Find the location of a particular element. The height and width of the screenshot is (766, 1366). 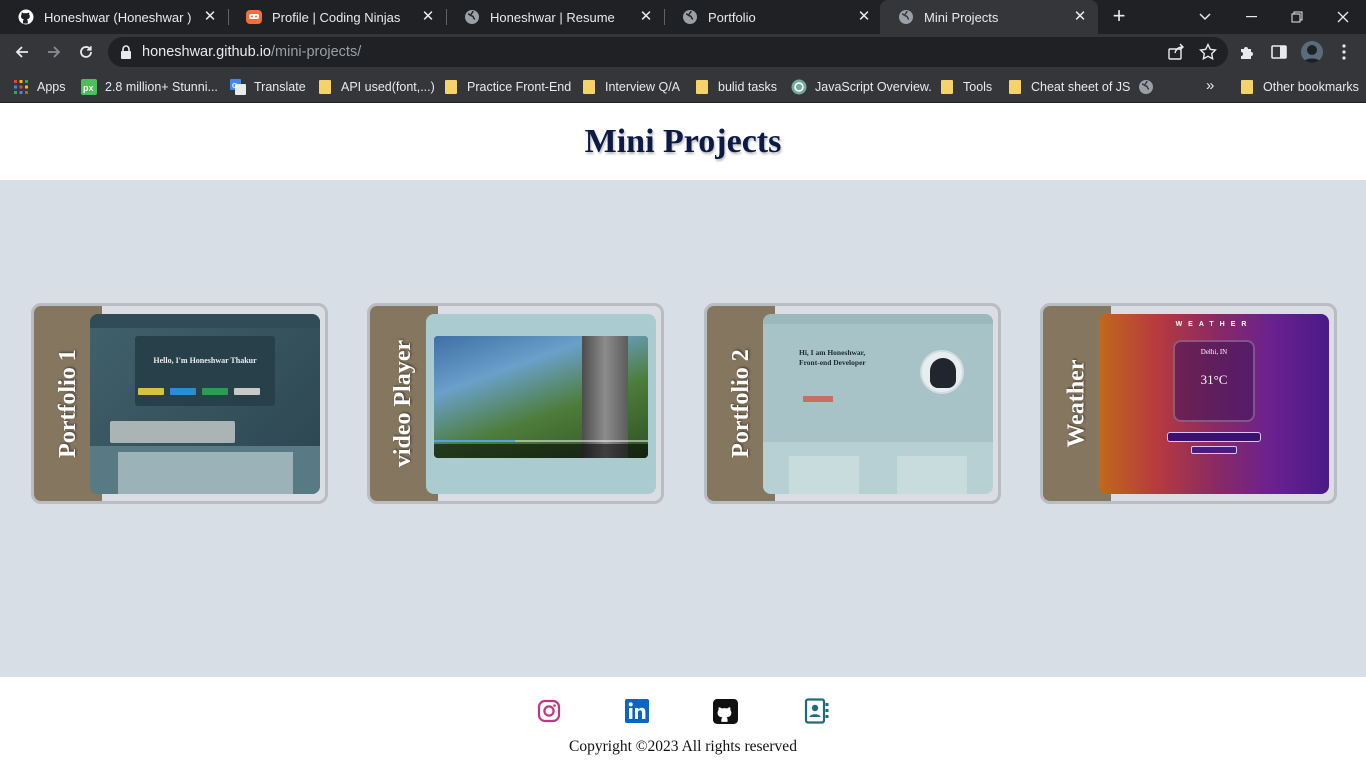

bookmark-apps: Apps is located at coordinates (39, 87).